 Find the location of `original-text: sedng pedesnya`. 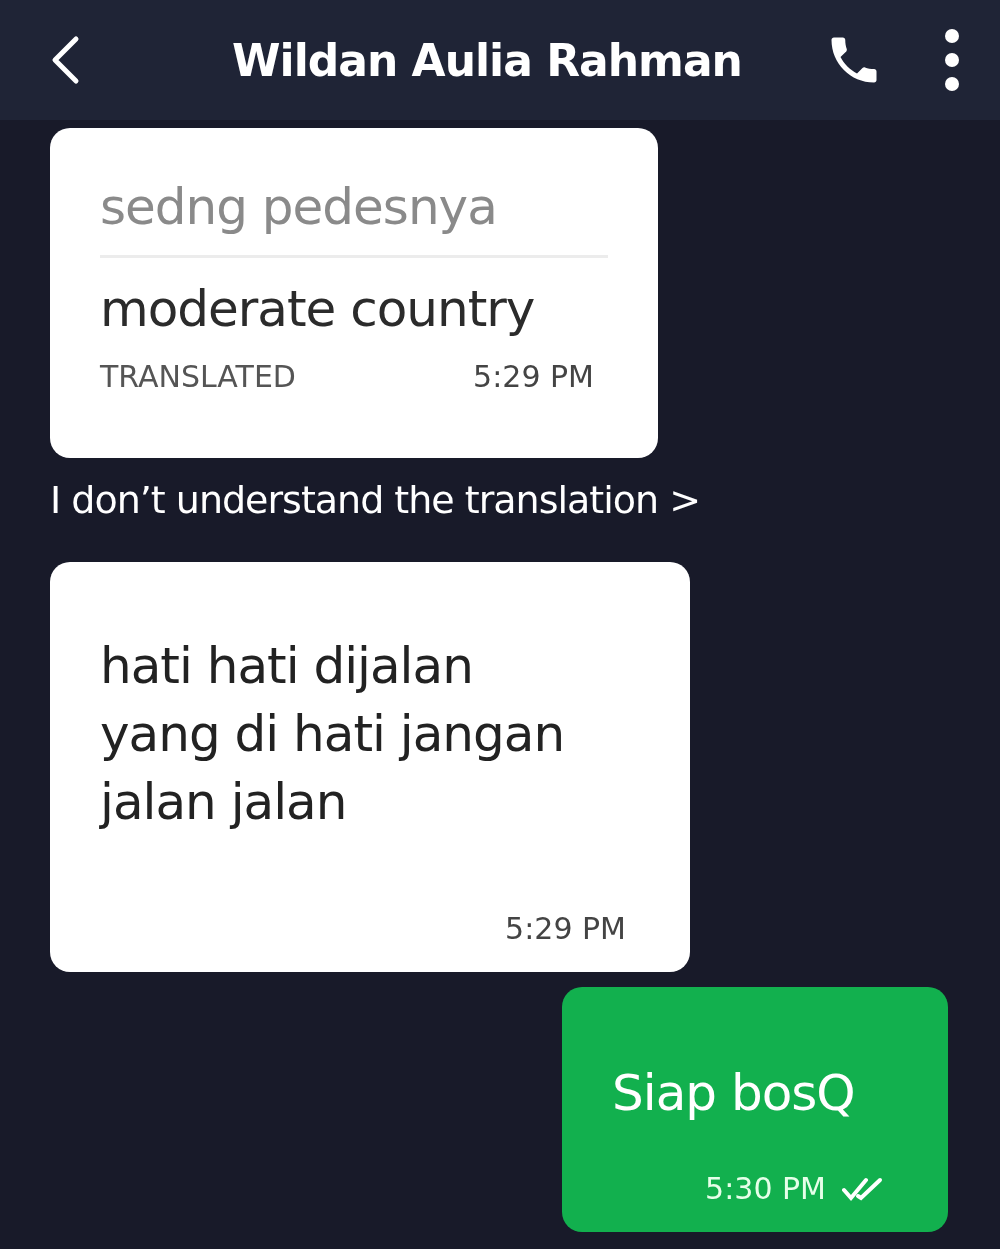

original-text: sedng pedesnya is located at coordinates (299, 207).